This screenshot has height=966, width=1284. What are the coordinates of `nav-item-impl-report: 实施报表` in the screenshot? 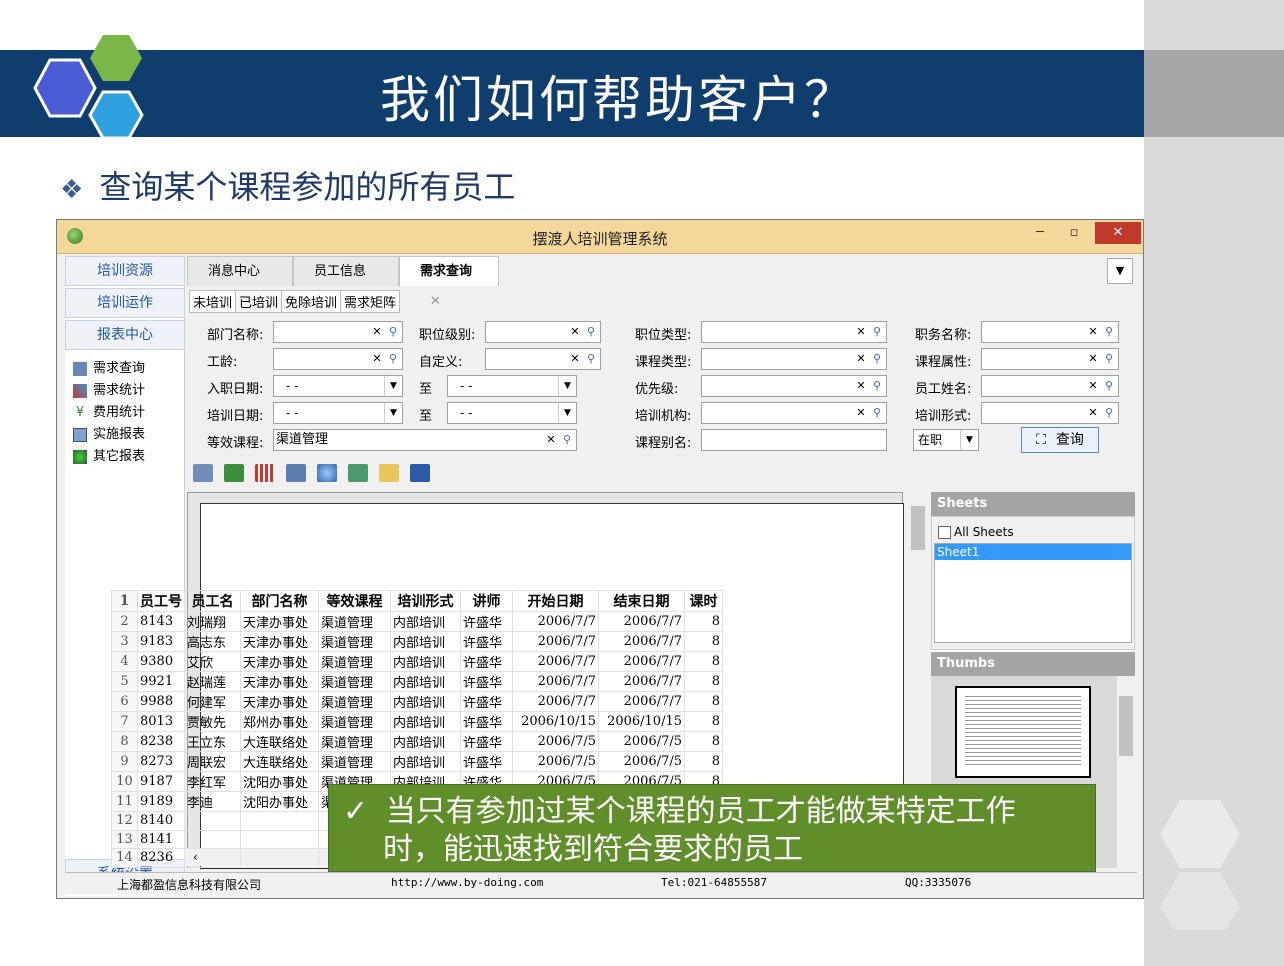 It's located at (109, 435).